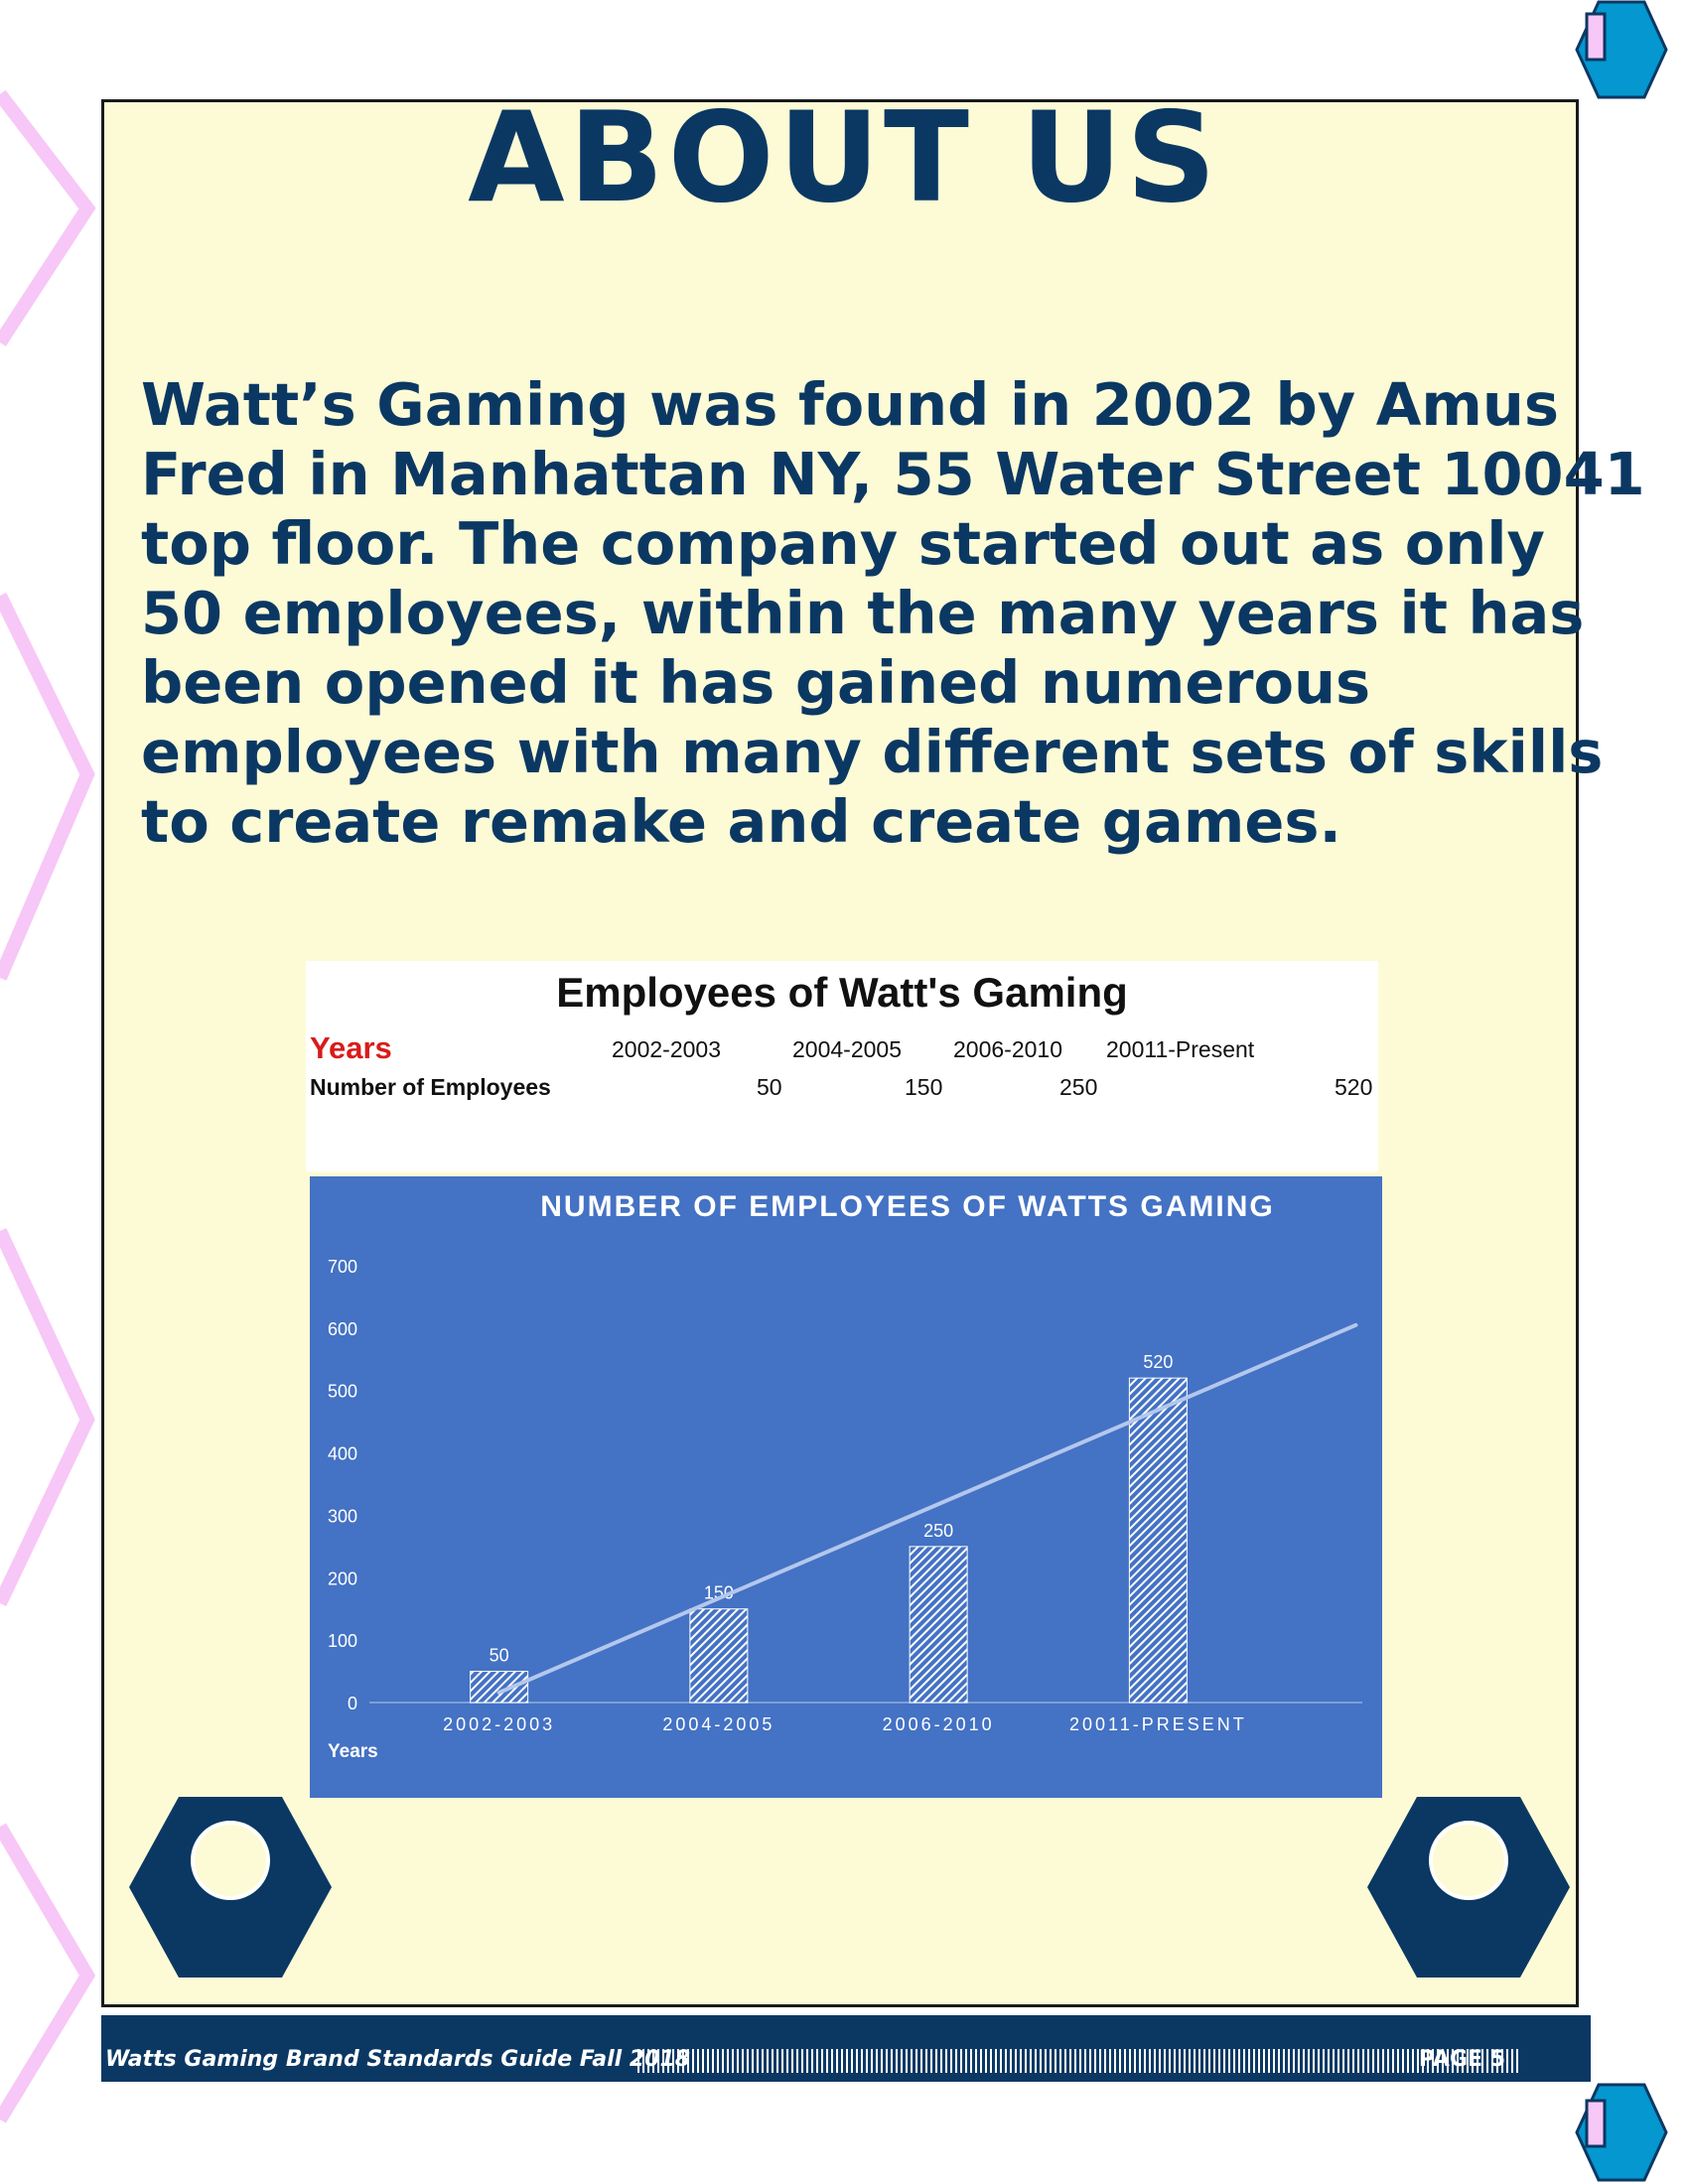 Image resolution: width=1688 pixels, height=2184 pixels. What do you see at coordinates (1461, 2059) in the screenshot?
I see `footer-page-number: PAGE 5` at bounding box center [1461, 2059].